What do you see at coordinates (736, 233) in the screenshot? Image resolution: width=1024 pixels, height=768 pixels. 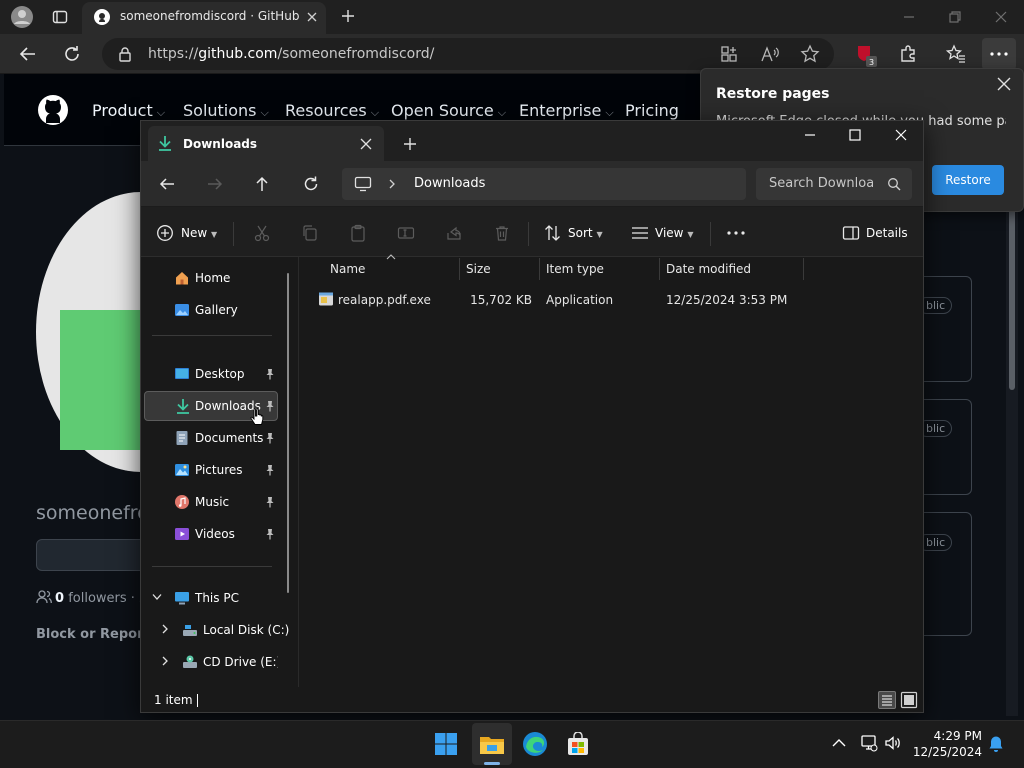 I see `more-options-icon` at bounding box center [736, 233].